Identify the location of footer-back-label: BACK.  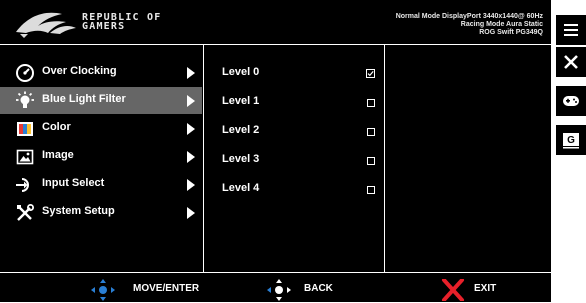
(318, 288).